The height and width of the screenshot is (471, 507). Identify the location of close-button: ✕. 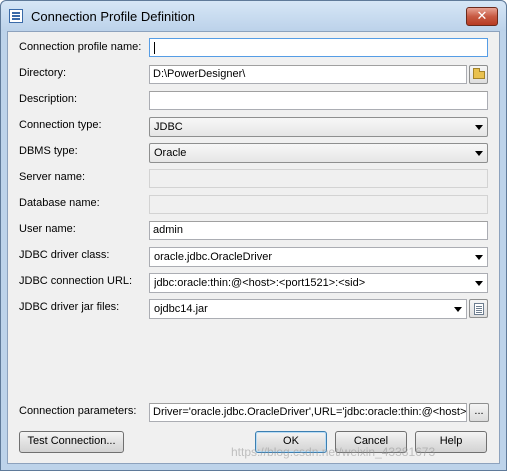
(482, 16).